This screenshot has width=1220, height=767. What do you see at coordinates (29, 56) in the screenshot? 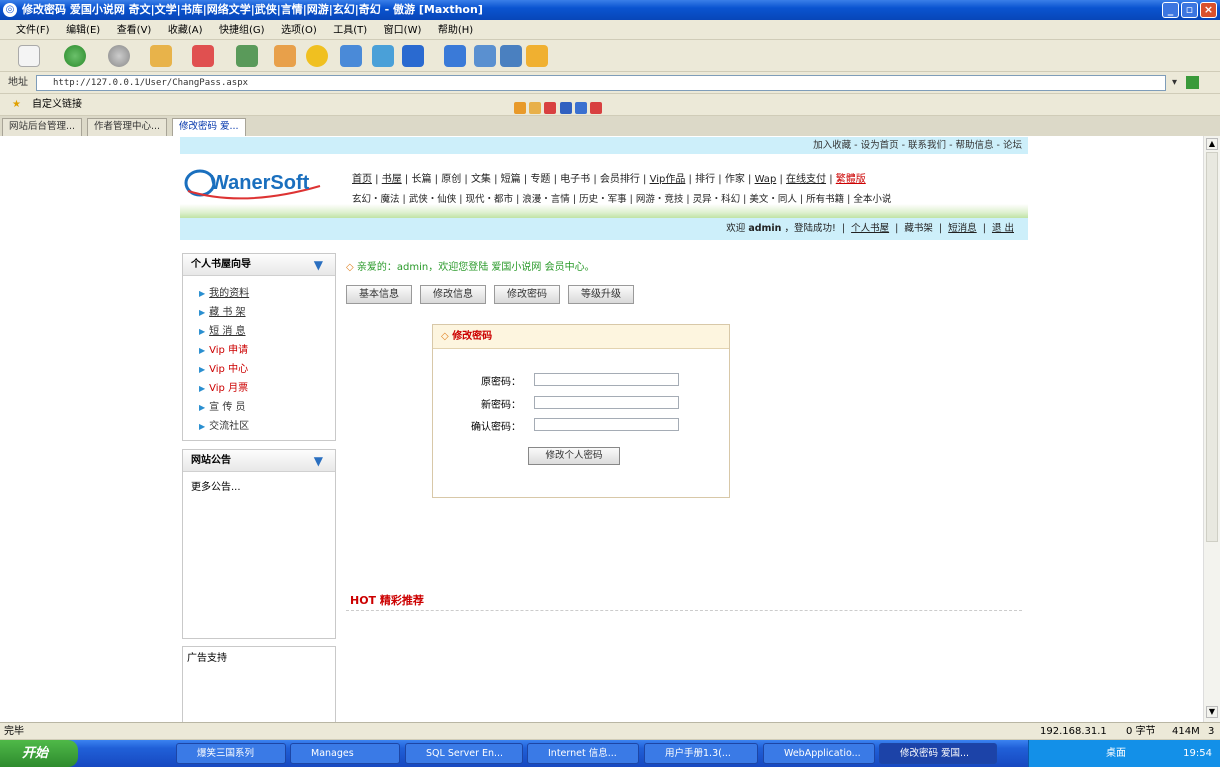
I see `new-page-icon` at bounding box center [29, 56].